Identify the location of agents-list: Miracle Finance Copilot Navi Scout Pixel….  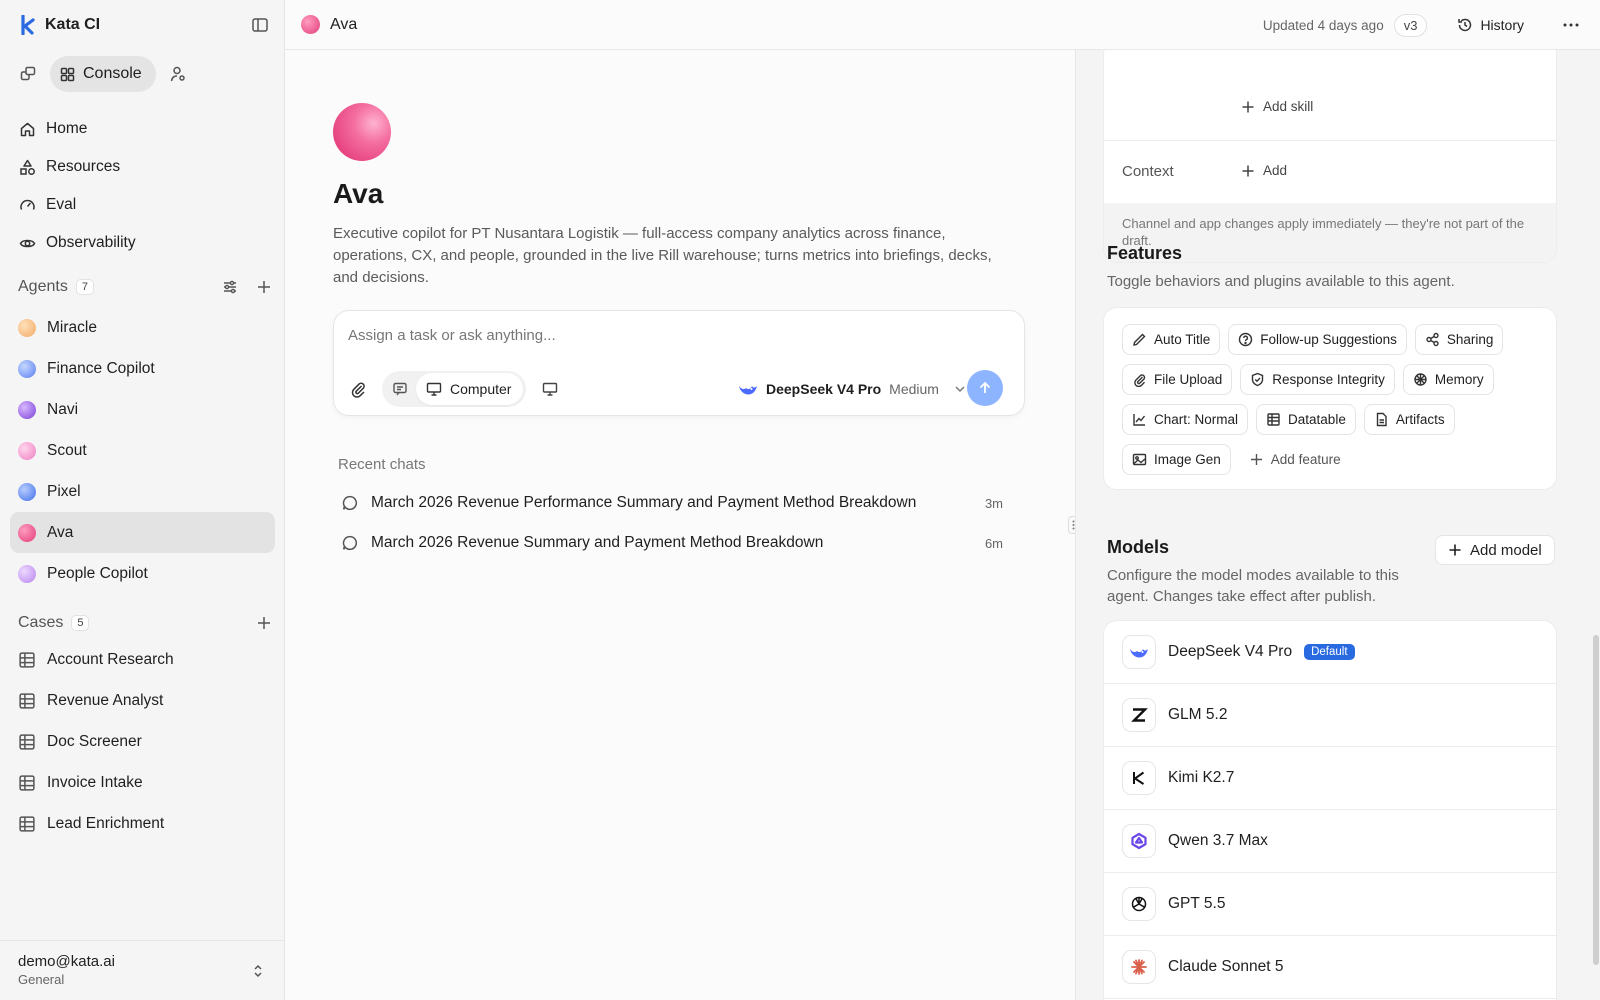
(142, 450).